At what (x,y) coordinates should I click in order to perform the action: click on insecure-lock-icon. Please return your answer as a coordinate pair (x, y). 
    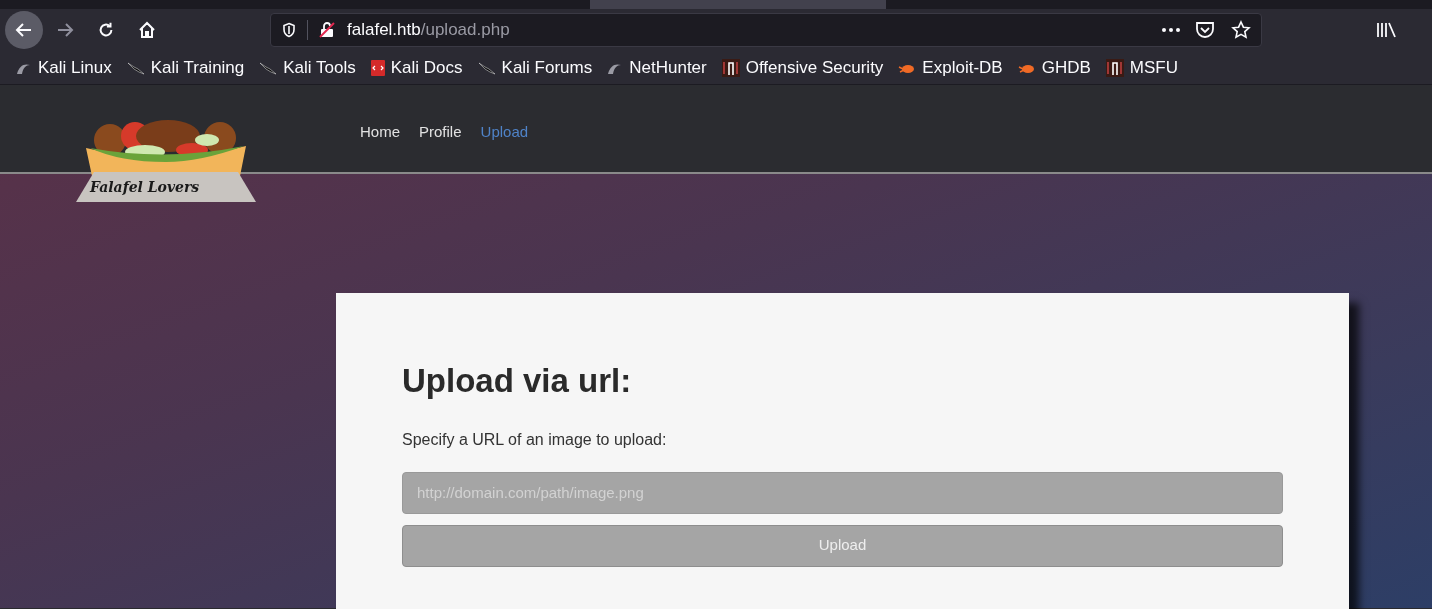
    Looking at the image, I should click on (327, 30).